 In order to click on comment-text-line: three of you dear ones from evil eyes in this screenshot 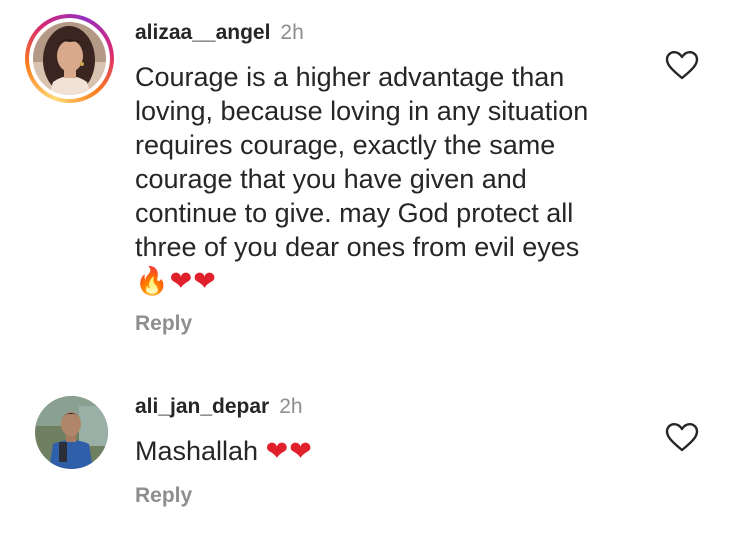, I will do `click(357, 247)`.